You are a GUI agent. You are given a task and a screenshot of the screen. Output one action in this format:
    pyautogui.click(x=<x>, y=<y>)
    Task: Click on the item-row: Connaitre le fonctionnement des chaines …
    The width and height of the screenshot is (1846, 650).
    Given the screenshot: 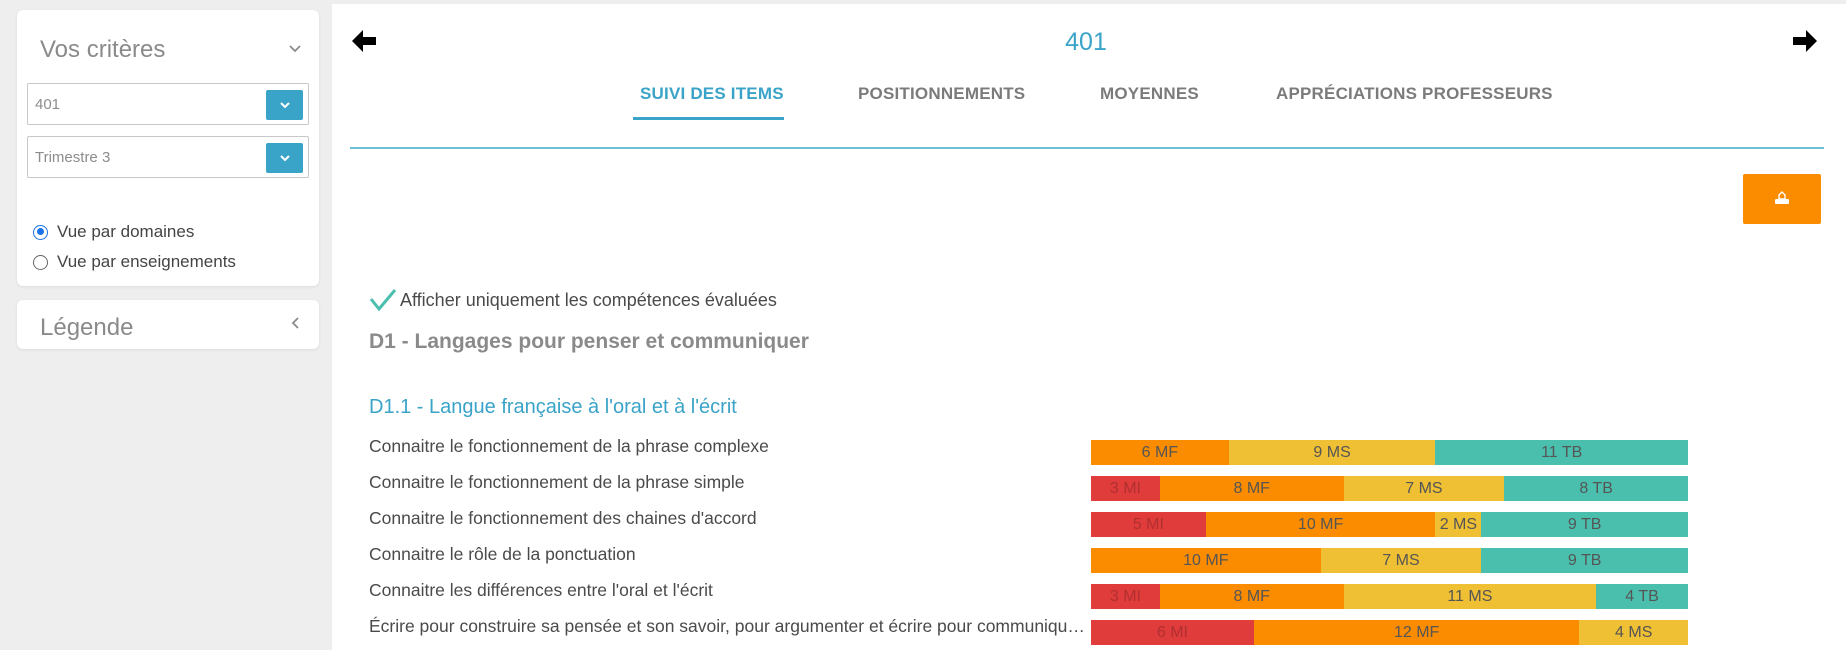 What is the action you would take?
    pyautogui.click(x=1049, y=522)
    